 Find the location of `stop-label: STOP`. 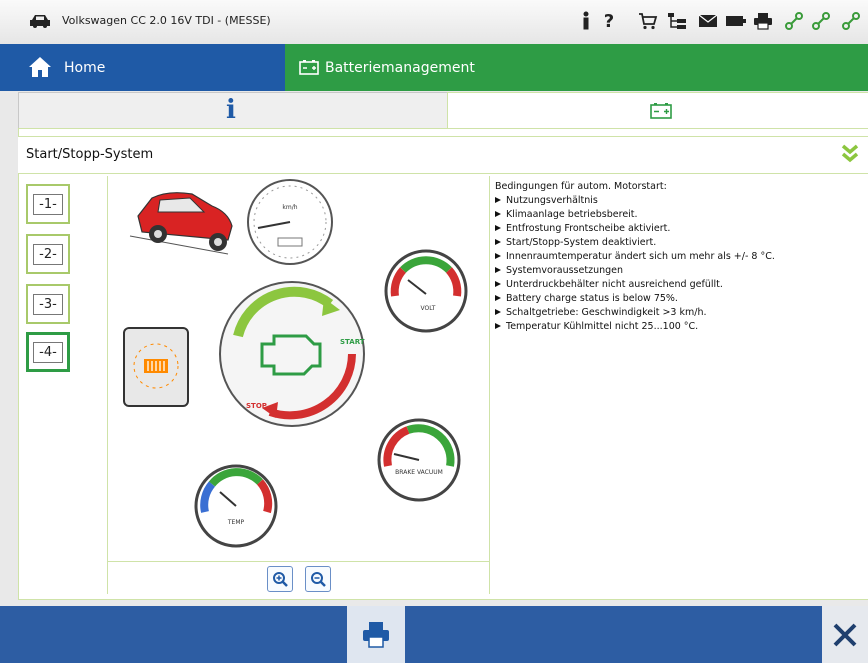

stop-label: STOP is located at coordinates (256, 406).